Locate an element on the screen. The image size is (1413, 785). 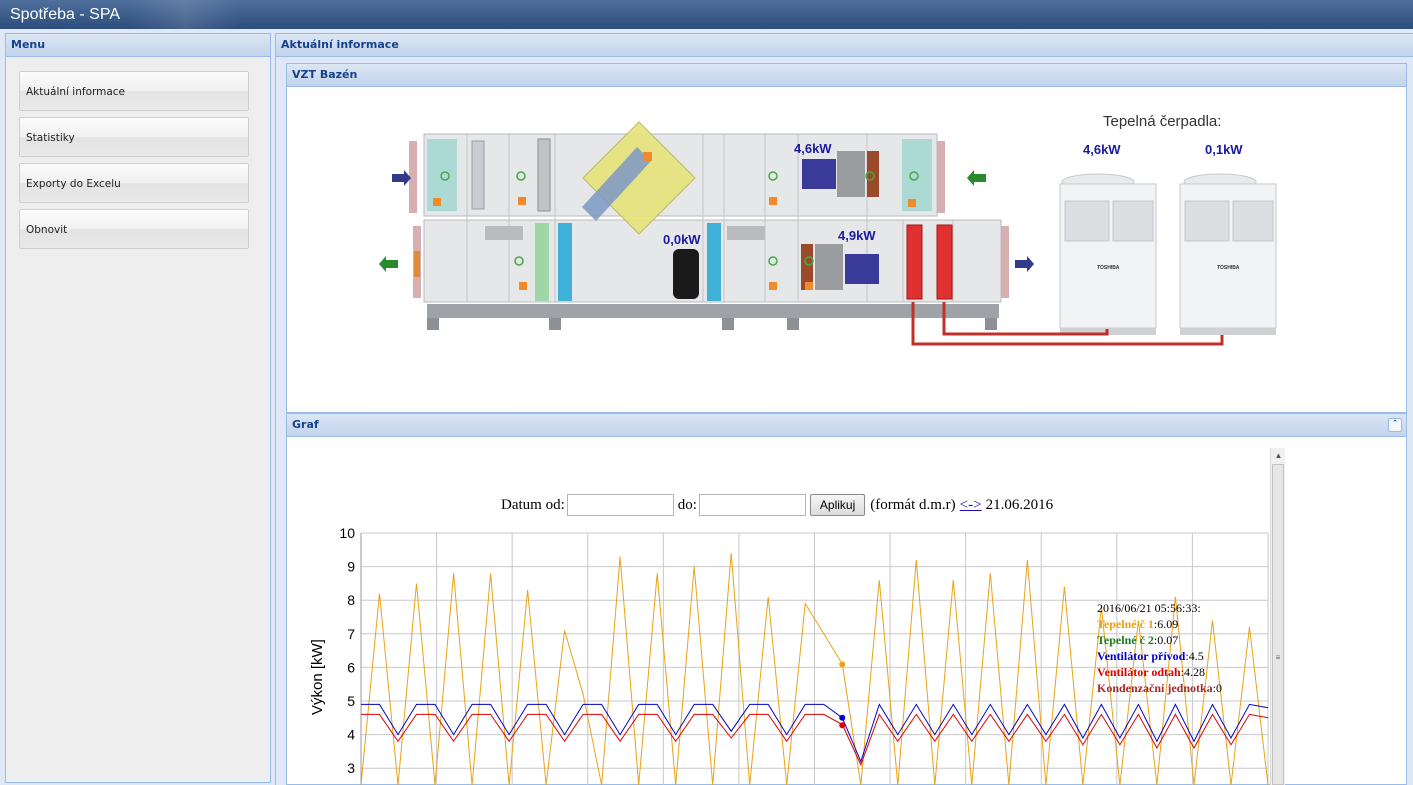
tooltip-series-name: Ventilátor přívod is located at coordinates (1141, 656).